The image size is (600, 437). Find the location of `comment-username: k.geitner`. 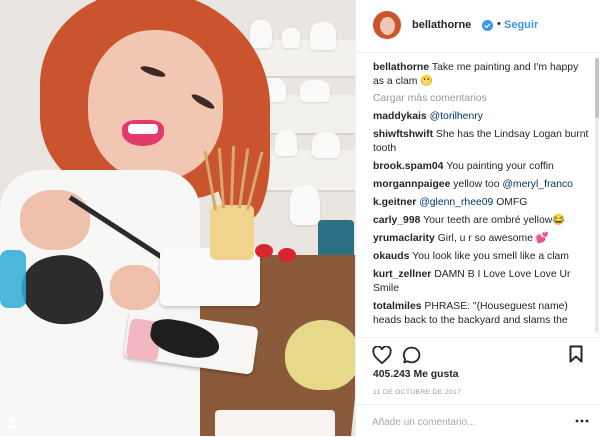

comment-username: k.geitner is located at coordinates (396, 202).